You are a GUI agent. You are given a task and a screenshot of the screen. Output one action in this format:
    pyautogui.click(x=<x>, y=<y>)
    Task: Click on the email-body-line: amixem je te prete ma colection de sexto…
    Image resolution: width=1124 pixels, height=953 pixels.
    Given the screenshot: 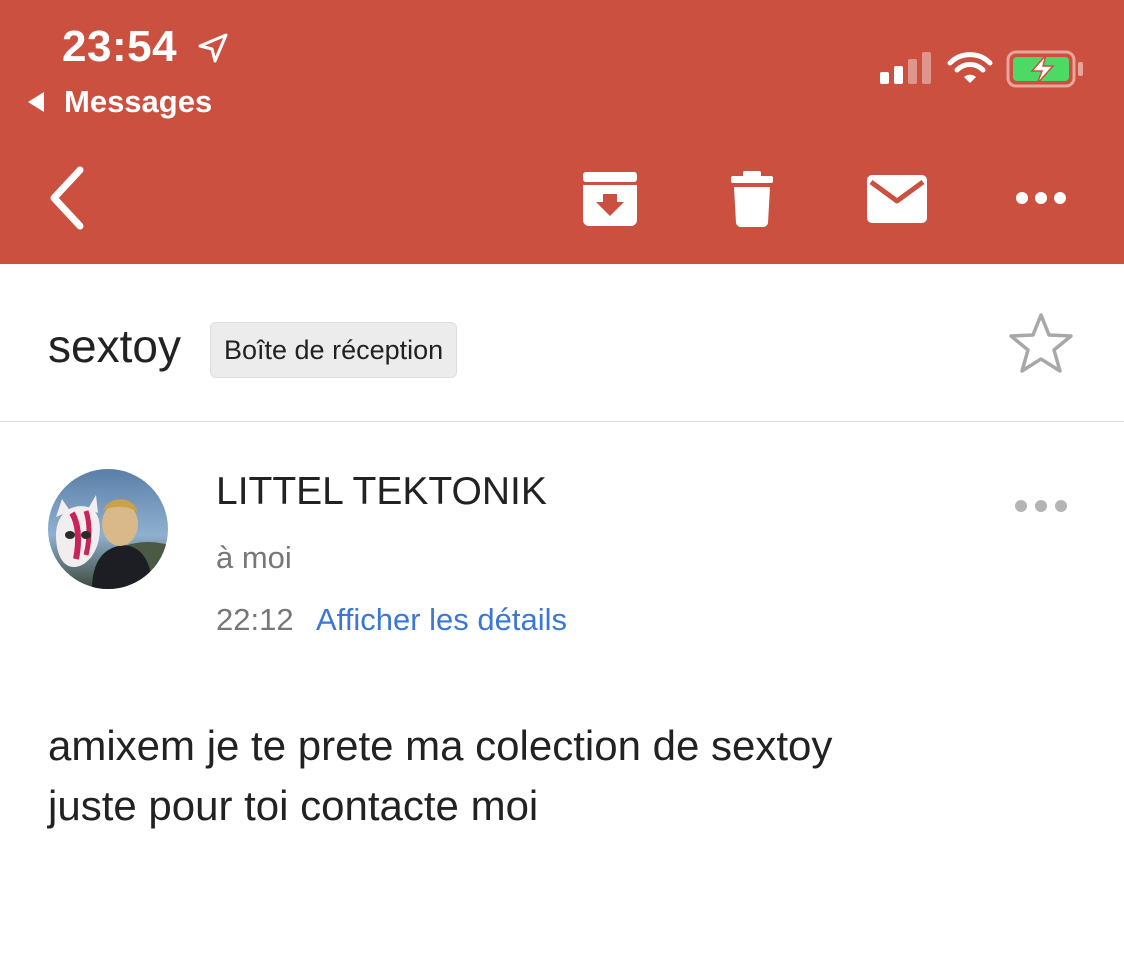 What is the action you would take?
    pyautogui.click(x=440, y=745)
    